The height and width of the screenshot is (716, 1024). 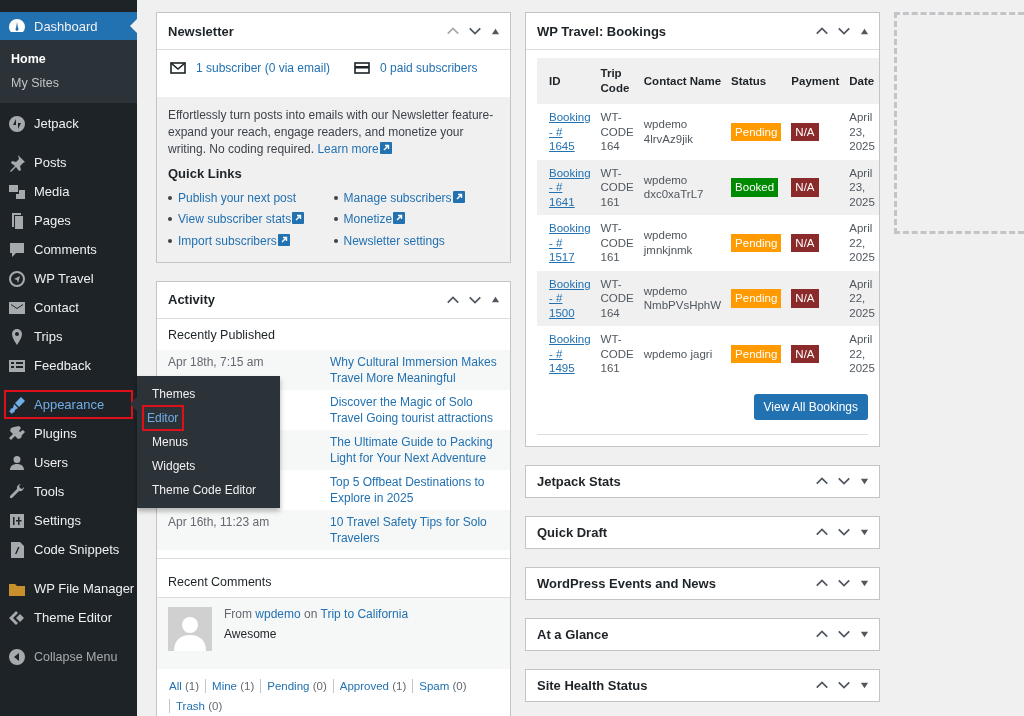 What do you see at coordinates (251, 633) in the screenshot?
I see `comment-text: Awesome` at bounding box center [251, 633].